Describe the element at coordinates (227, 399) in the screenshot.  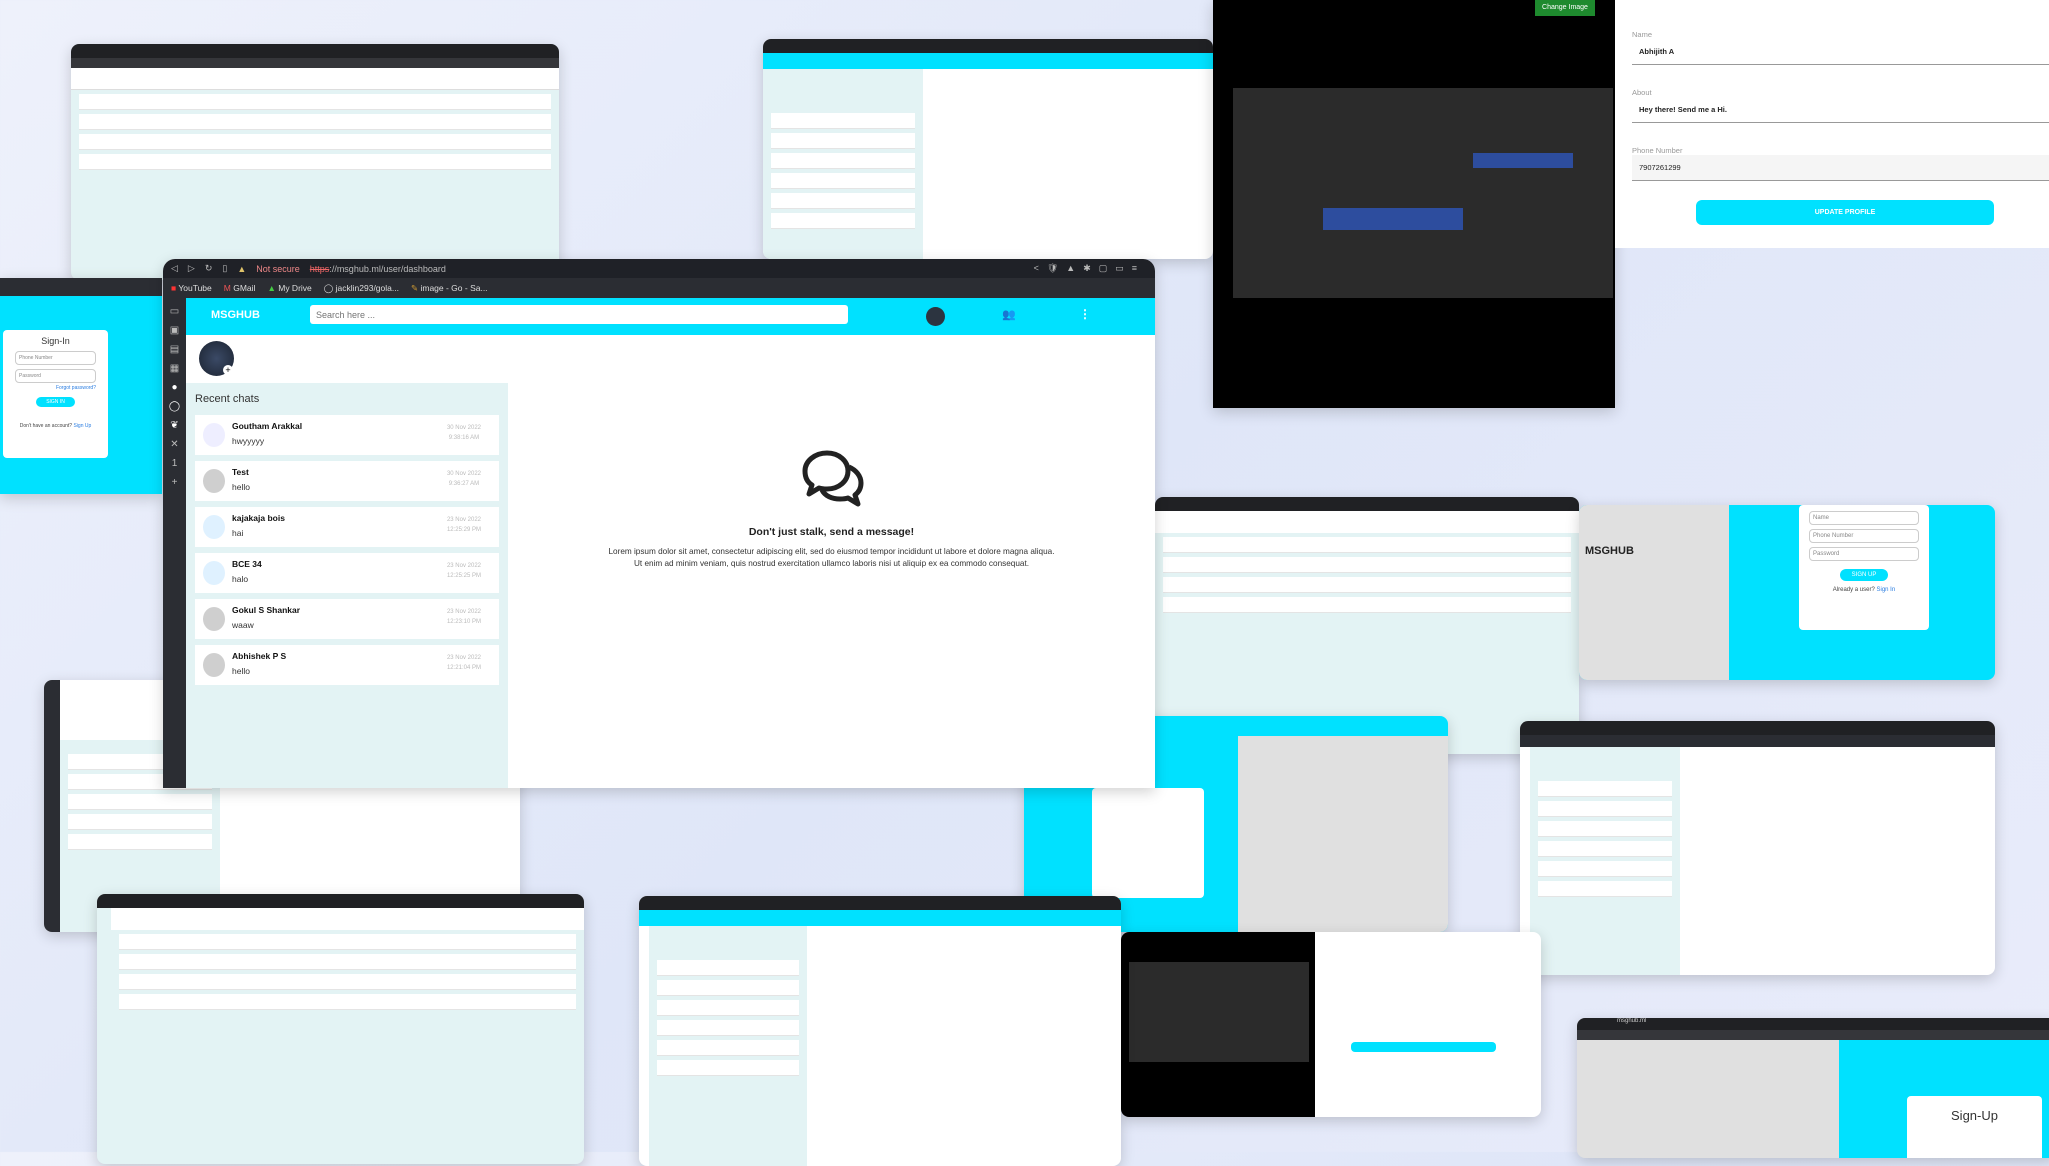
I see `recent-chats-heading: Recent chats` at that location.